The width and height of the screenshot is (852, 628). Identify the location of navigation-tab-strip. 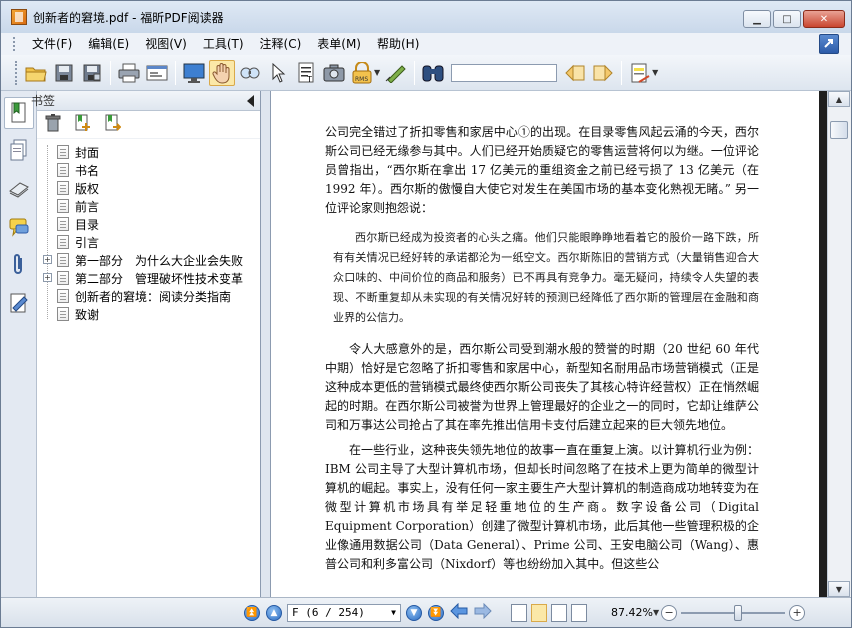
(19, 344).